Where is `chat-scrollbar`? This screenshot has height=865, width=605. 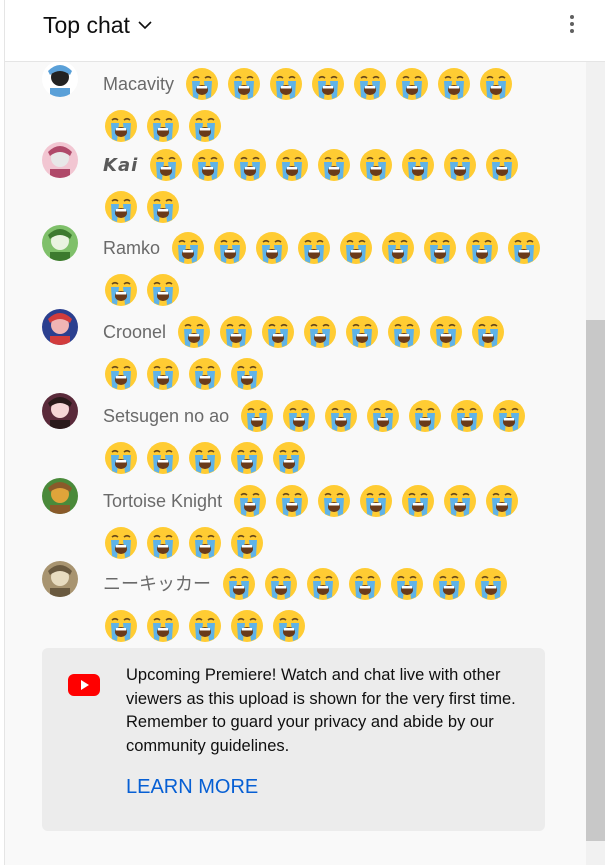
chat-scrollbar is located at coordinates (595, 463).